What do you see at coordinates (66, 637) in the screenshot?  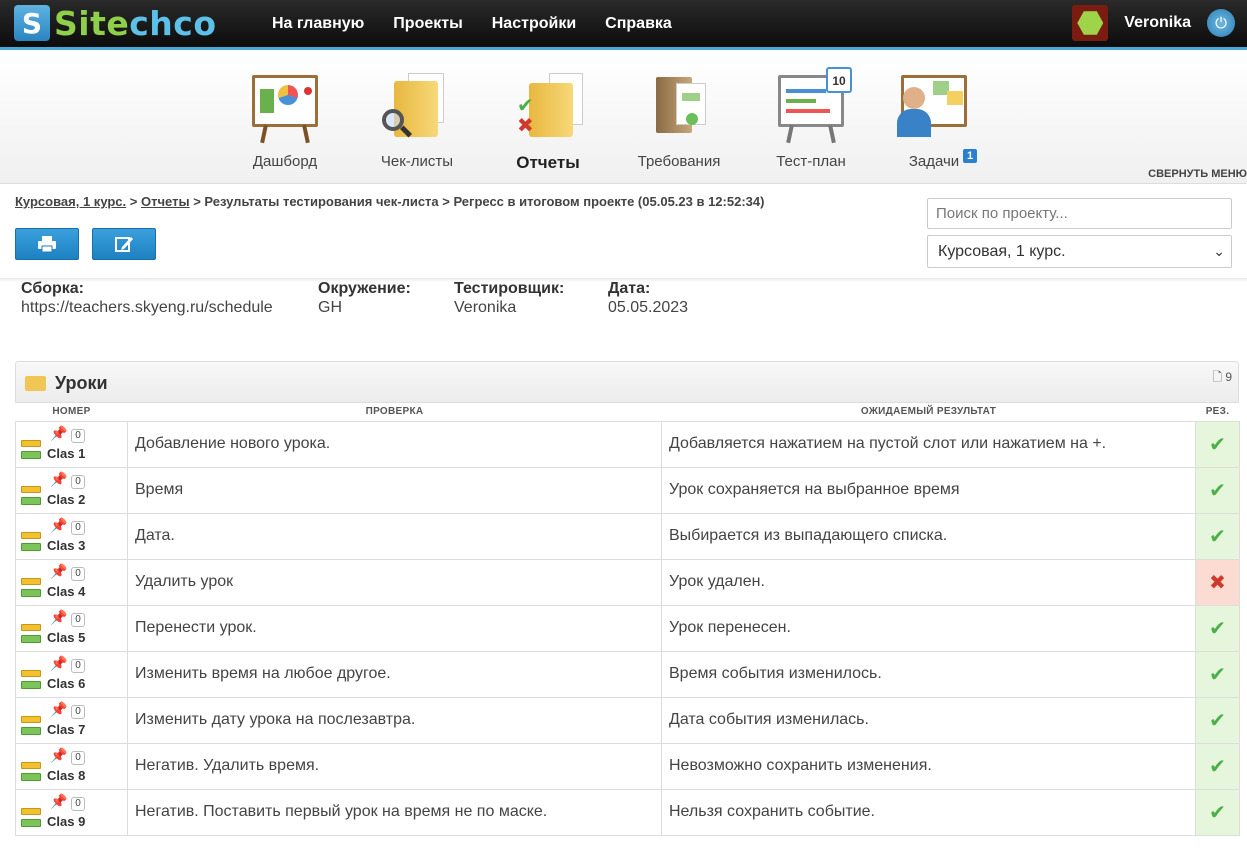 I see `case-id: Clas 5` at bounding box center [66, 637].